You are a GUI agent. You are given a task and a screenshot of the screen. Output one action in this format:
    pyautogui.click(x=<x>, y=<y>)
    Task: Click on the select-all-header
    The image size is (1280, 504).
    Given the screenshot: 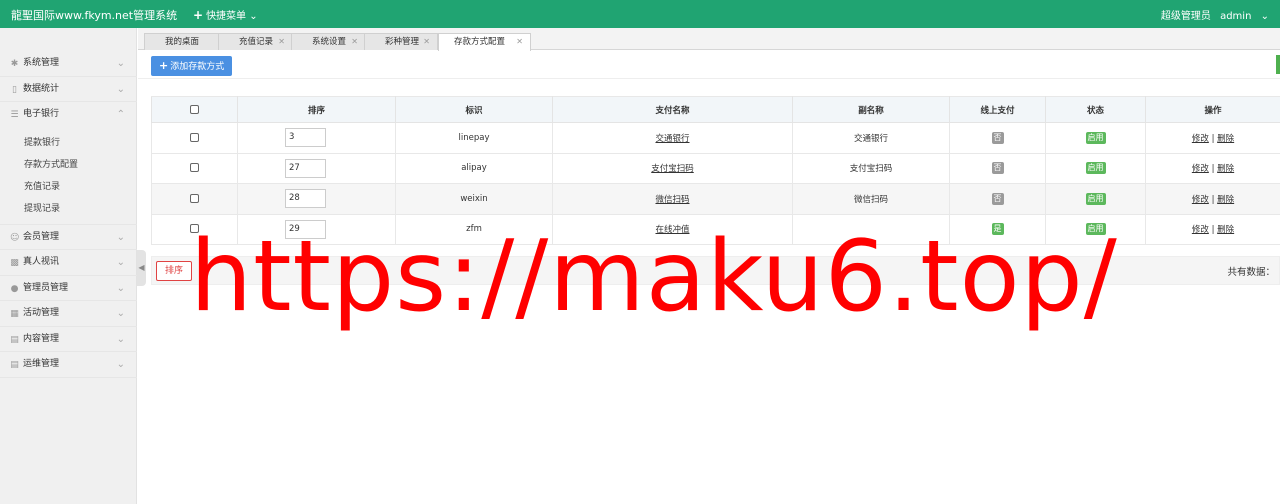 What is the action you would take?
    pyautogui.click(x=194, y=109)
    